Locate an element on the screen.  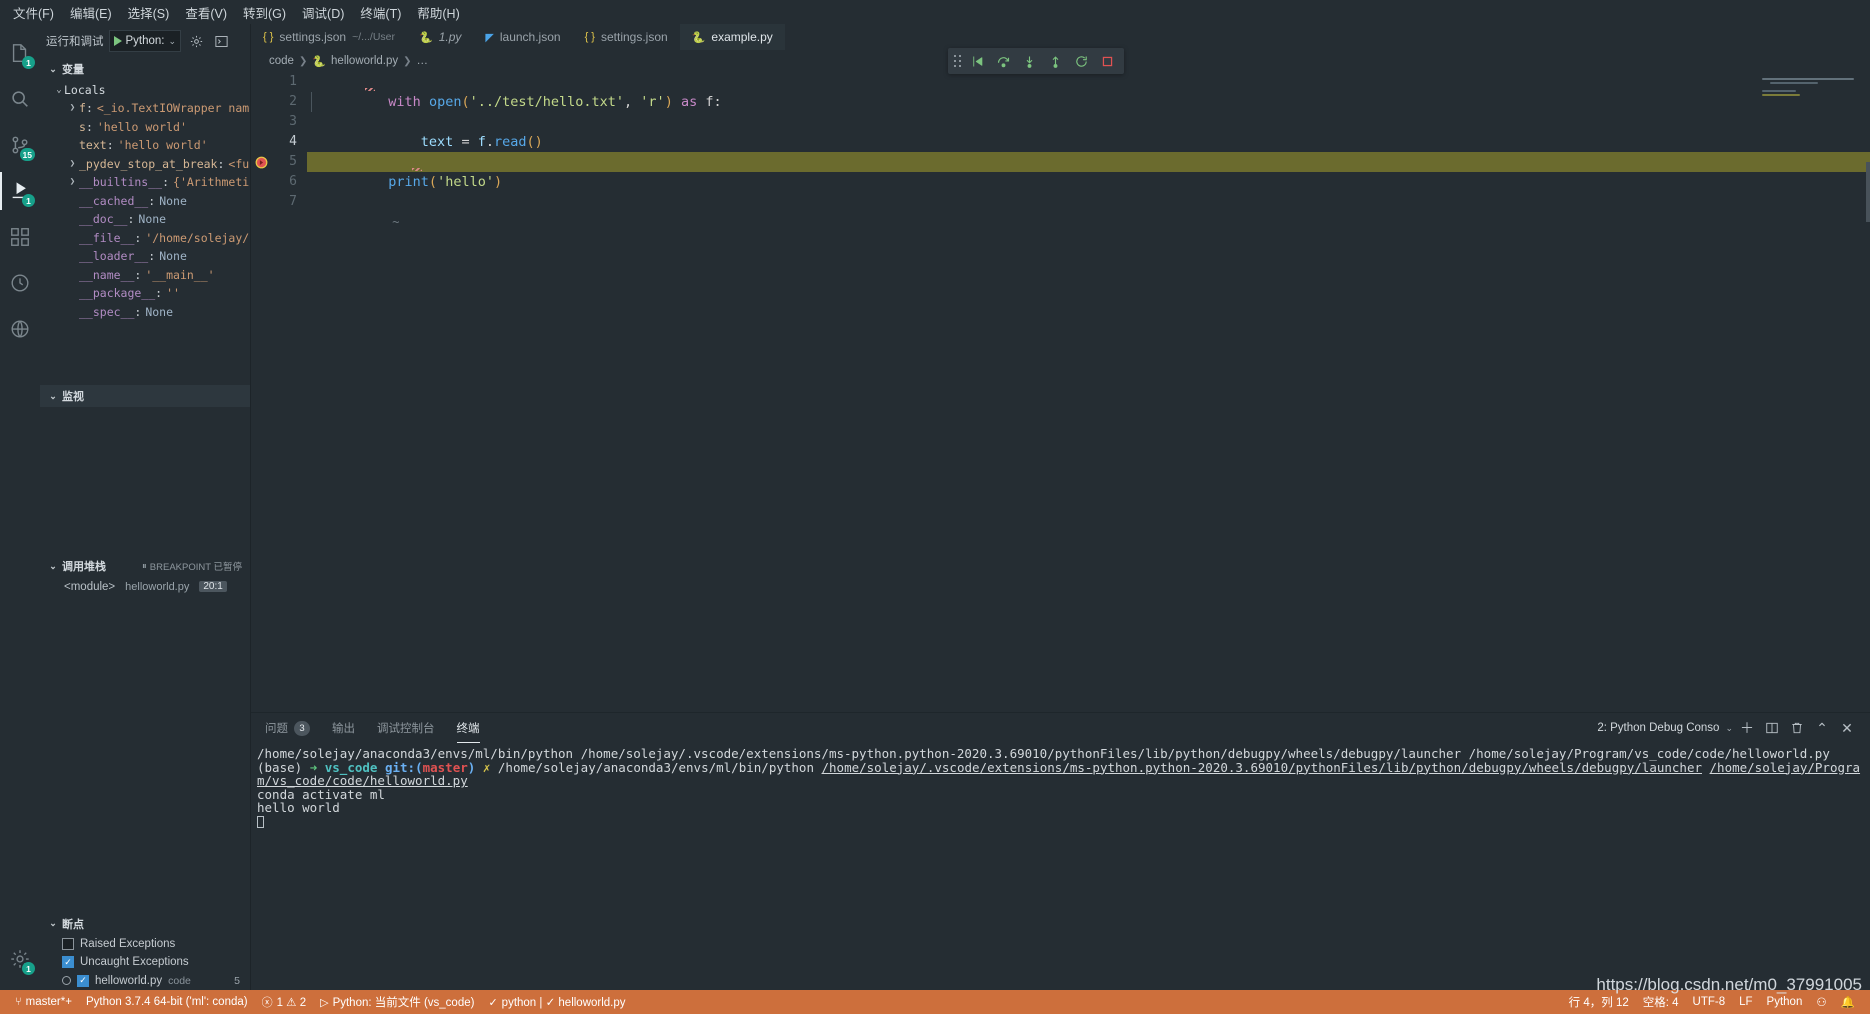
activitybar-manage-settings: 1 is located at coordinates (20, 959).